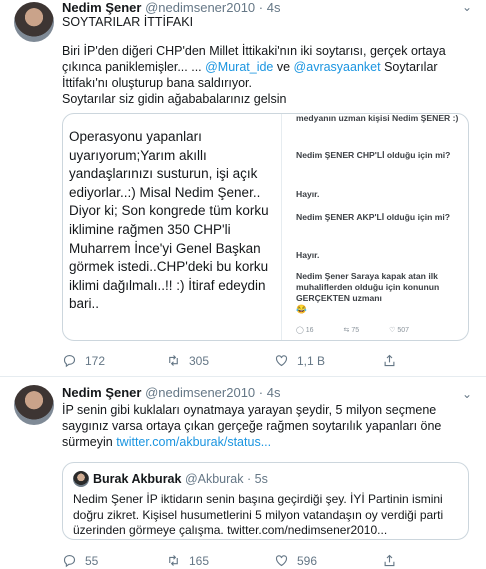  What do you see at coordinates (187, 360) in the screenshot?
I see `retweet-button: 305` at bounding box center [187, 360].